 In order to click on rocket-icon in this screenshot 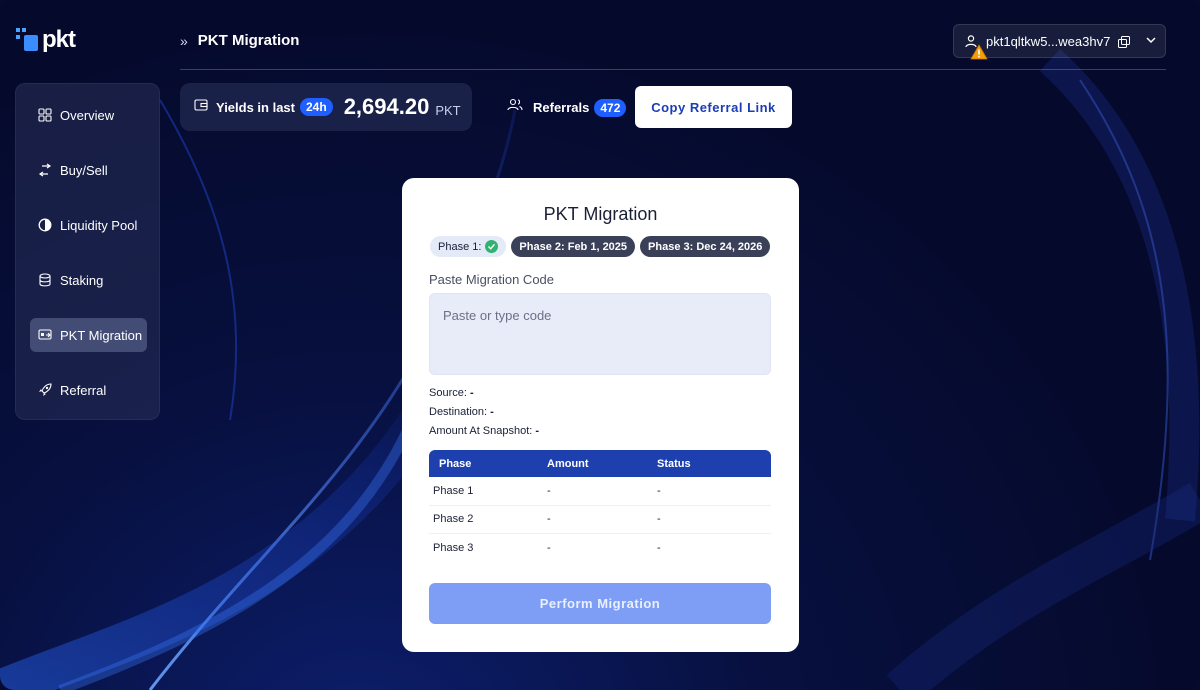, I will do `click(45, 390)`.